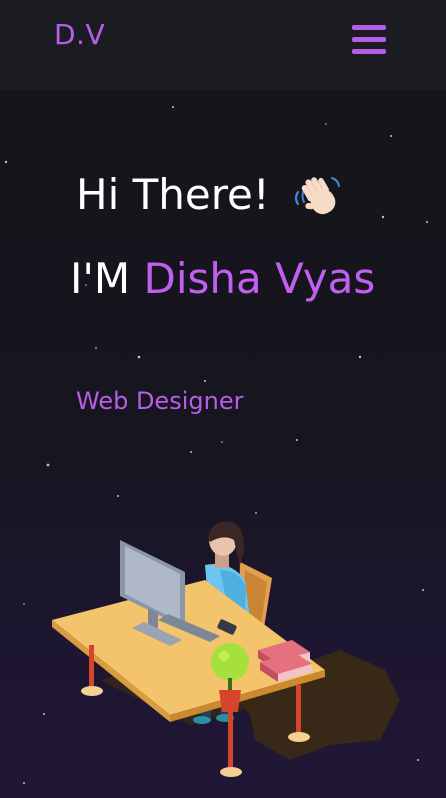 The width and height of the screenshot is (446, 798). Describe the element at coordinates (100, 278) in the screenshot. I see `intro-prefix: I'M` at that location.